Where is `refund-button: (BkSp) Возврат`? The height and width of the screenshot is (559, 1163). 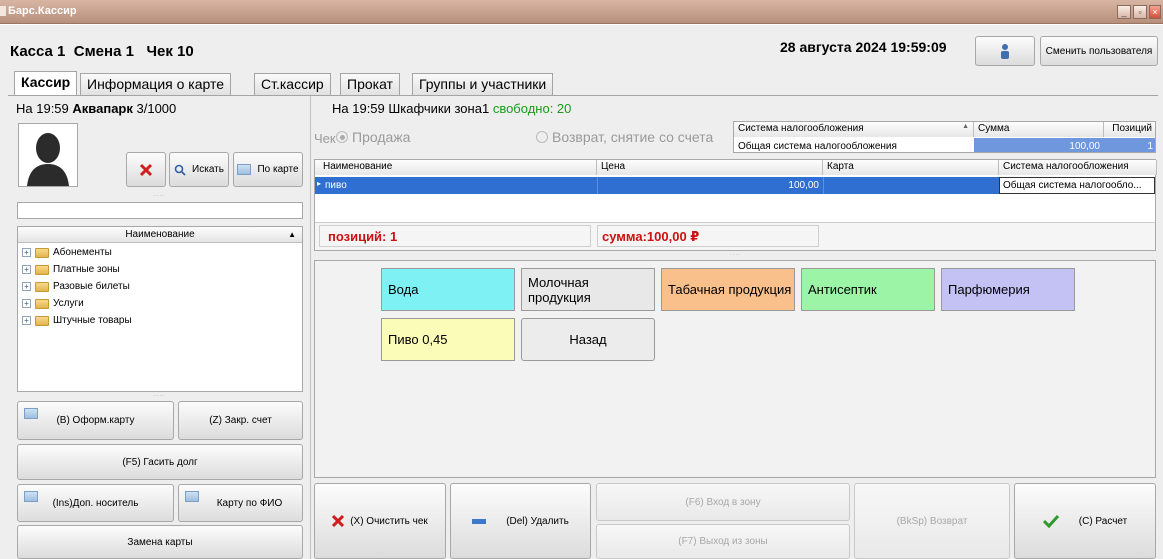 refund-button: (BkSp) Возврат is located at coordinates (932, 521).